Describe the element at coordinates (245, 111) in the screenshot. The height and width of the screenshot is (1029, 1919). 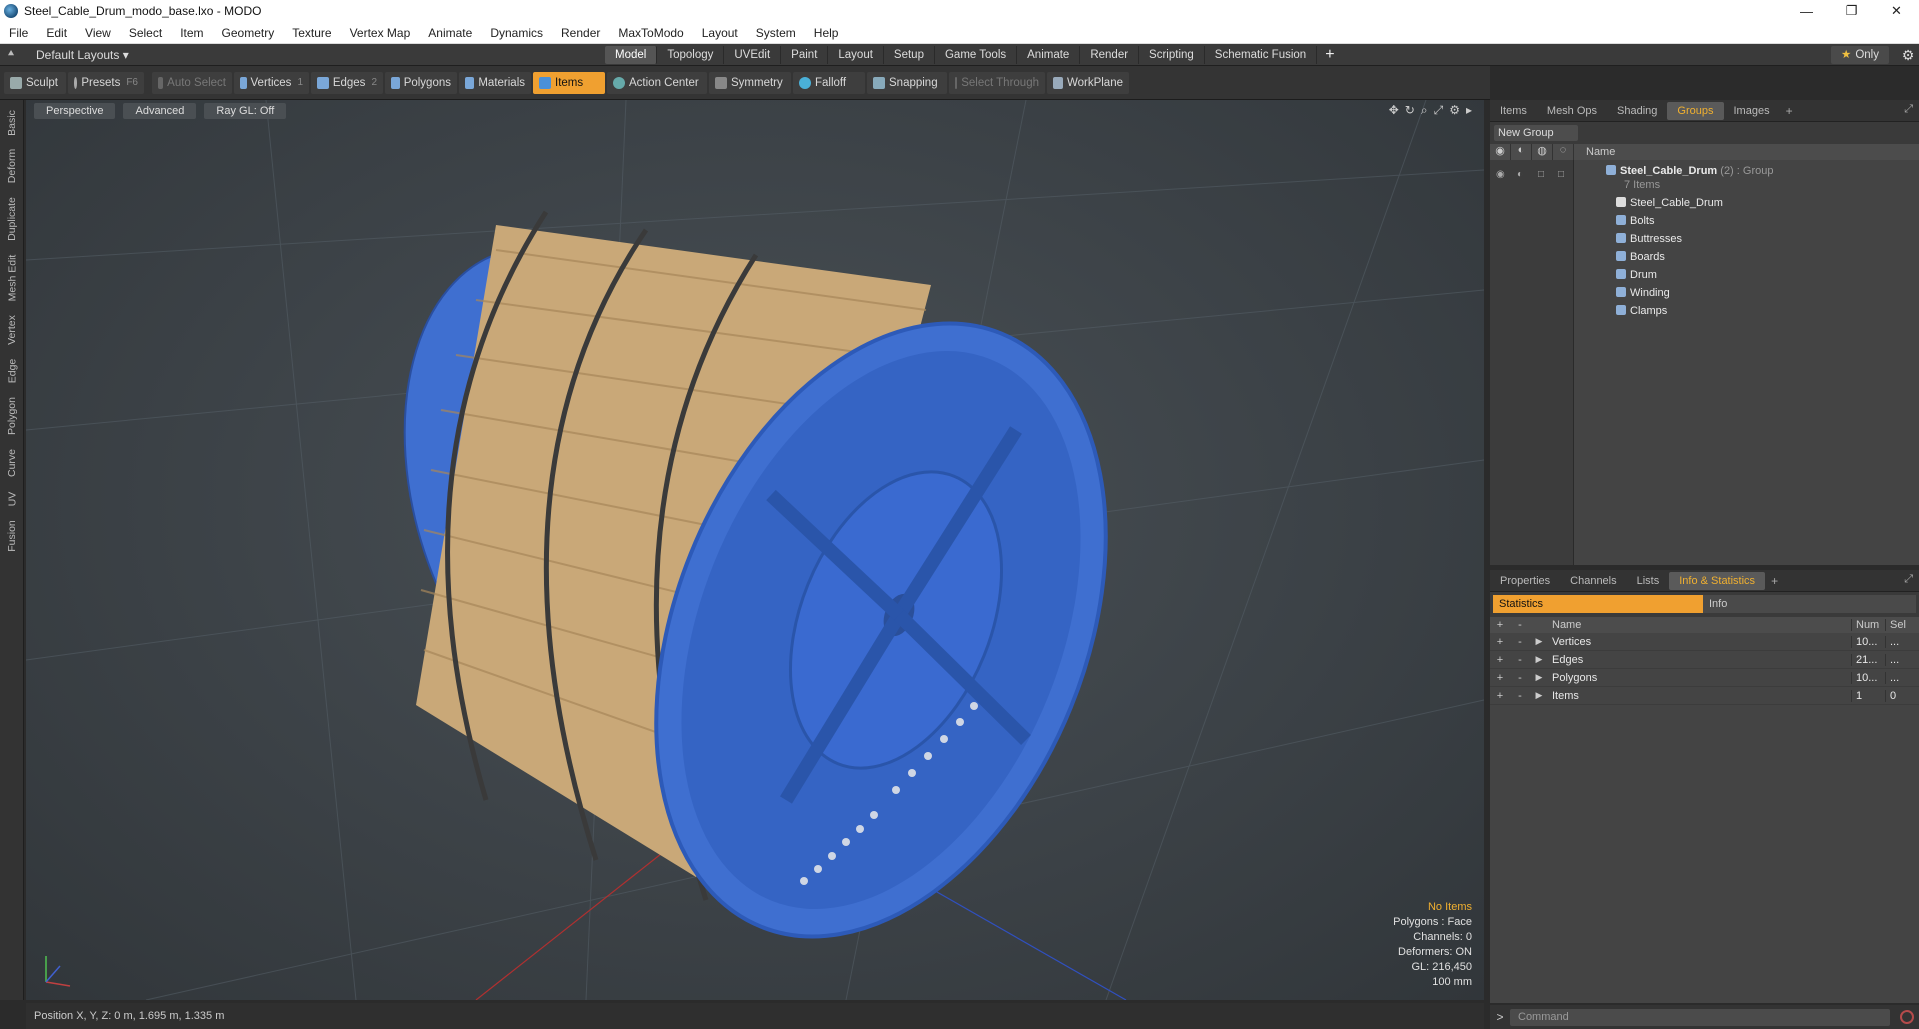
I see `raygl-toggle: Ray GL: Off` at that location.